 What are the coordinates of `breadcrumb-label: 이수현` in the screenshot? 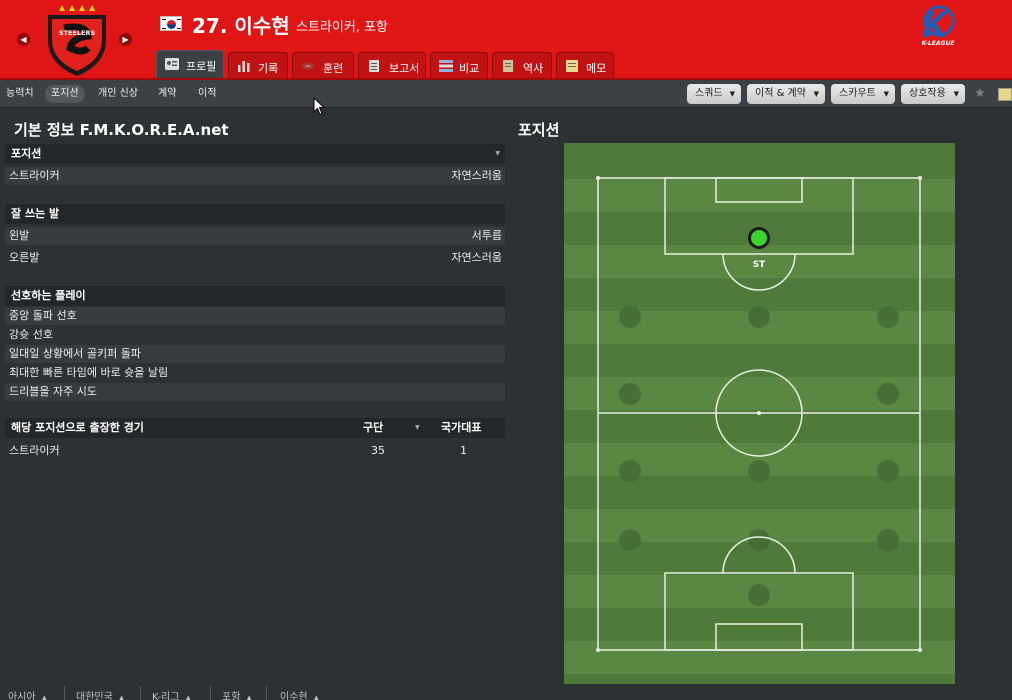 It's located at (294, 696).